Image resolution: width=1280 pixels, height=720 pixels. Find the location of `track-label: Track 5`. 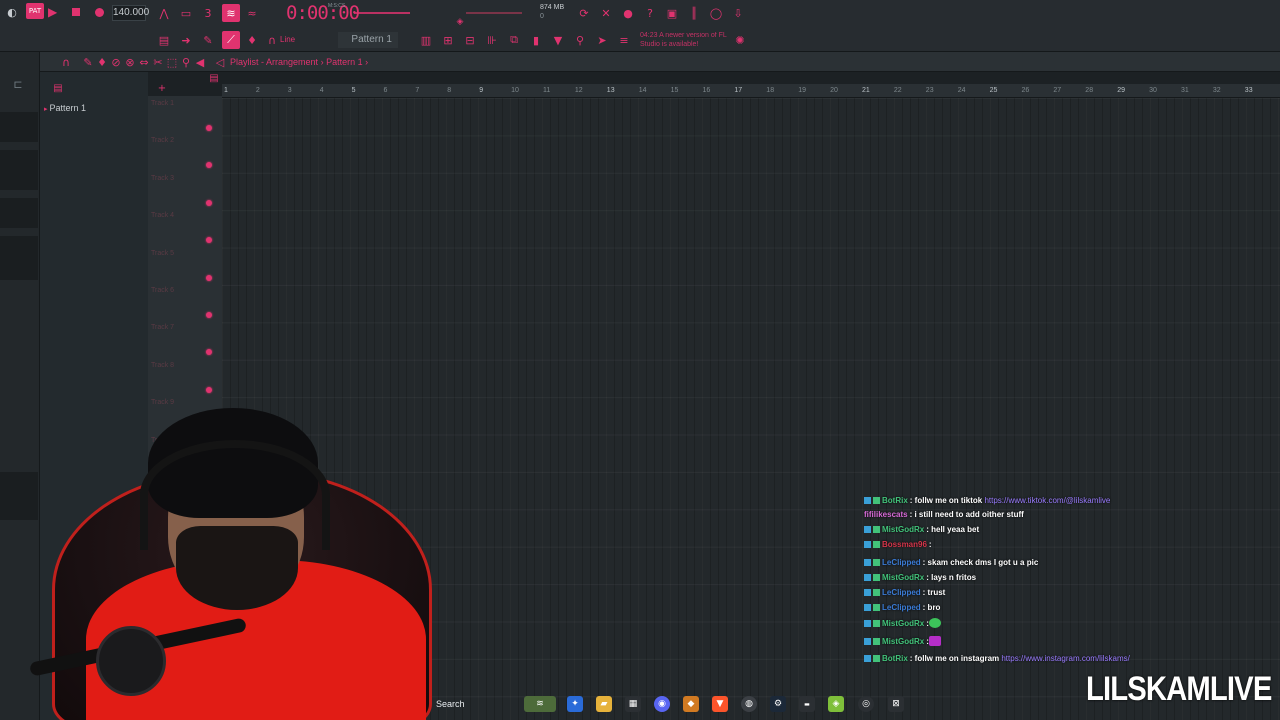

track-label: Track 5 is located at coordinates (162, 253).